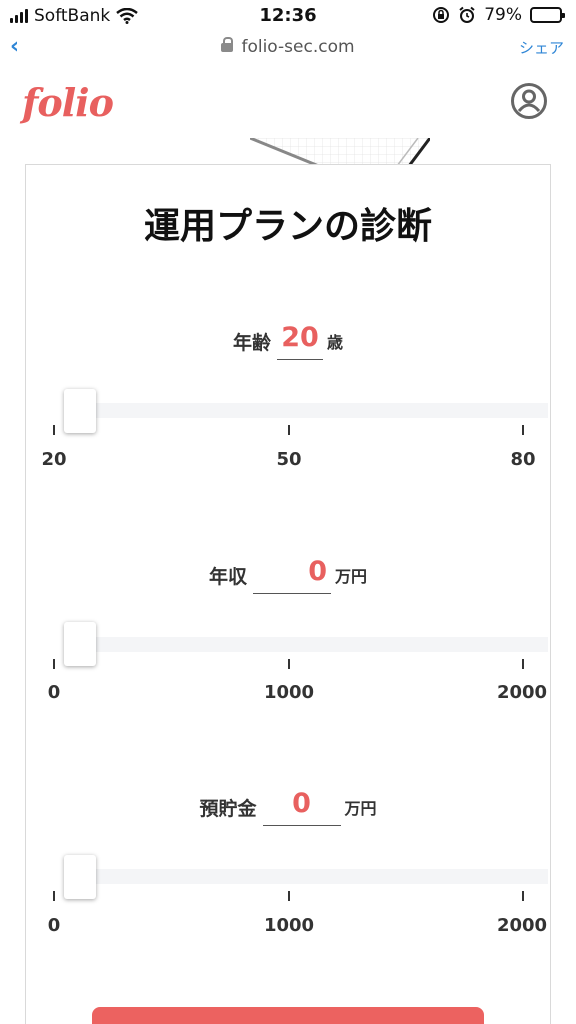 The height and width of the screenshot is (1024, 576). Describe the element at coordinates (292, 575) in the screenshot. I see `income-value-box: 0` at that location.